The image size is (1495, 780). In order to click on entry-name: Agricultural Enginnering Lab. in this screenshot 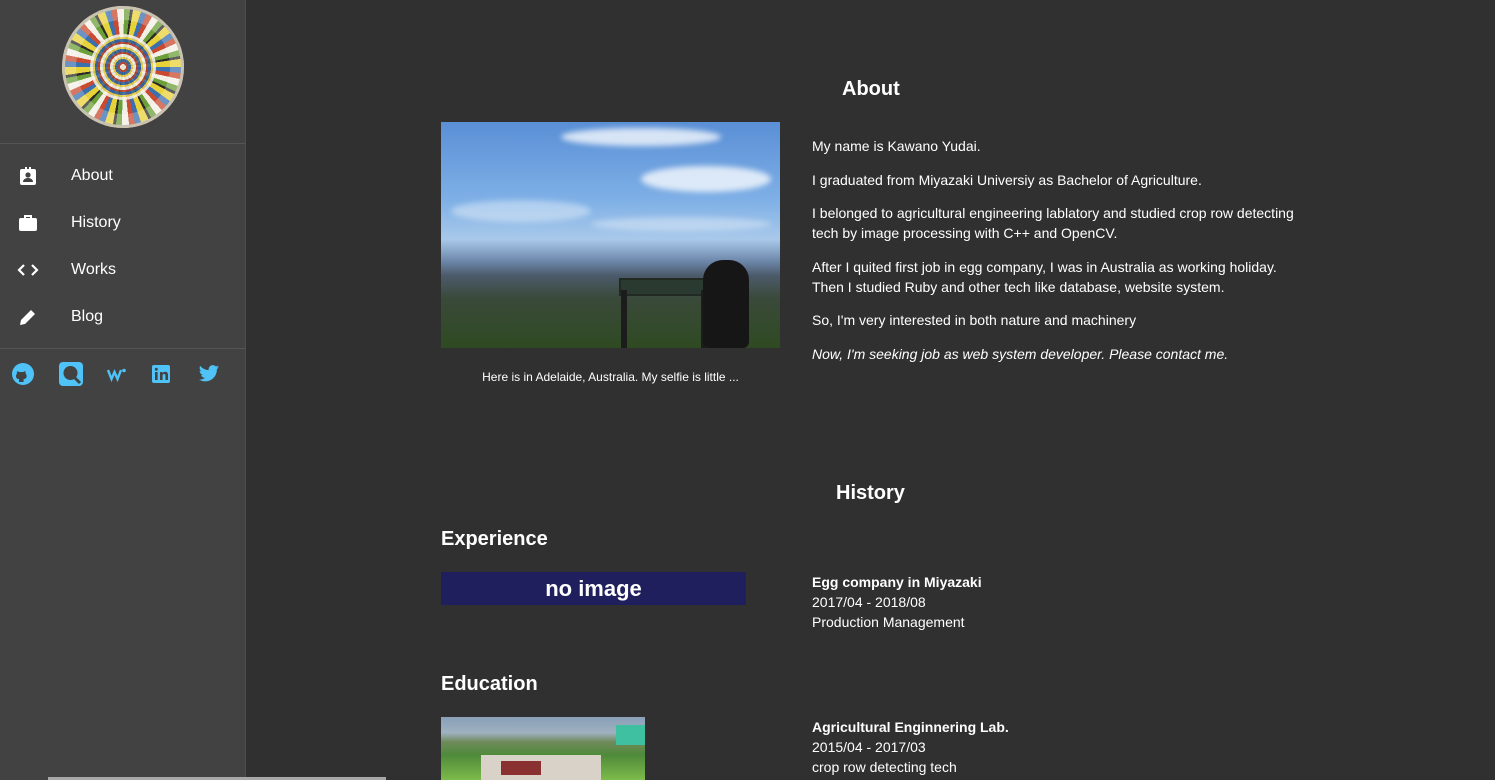, I will do `click(910, 727)`.